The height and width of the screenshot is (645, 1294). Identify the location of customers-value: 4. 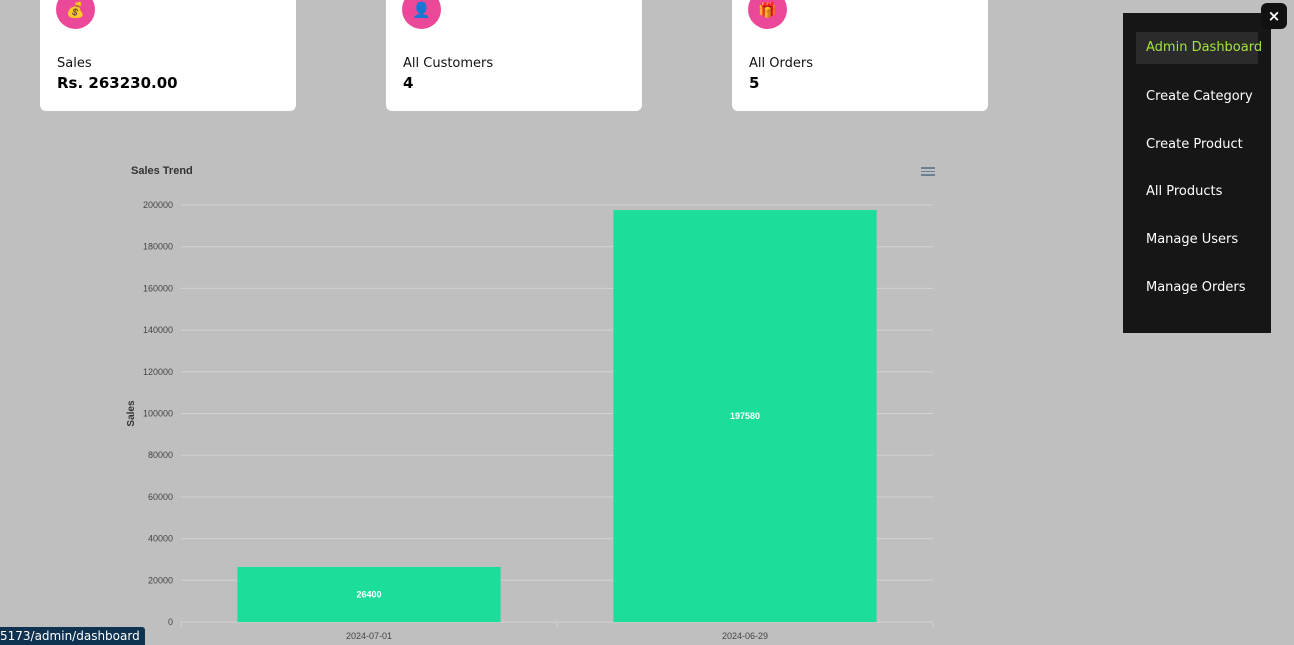
(408, 83).